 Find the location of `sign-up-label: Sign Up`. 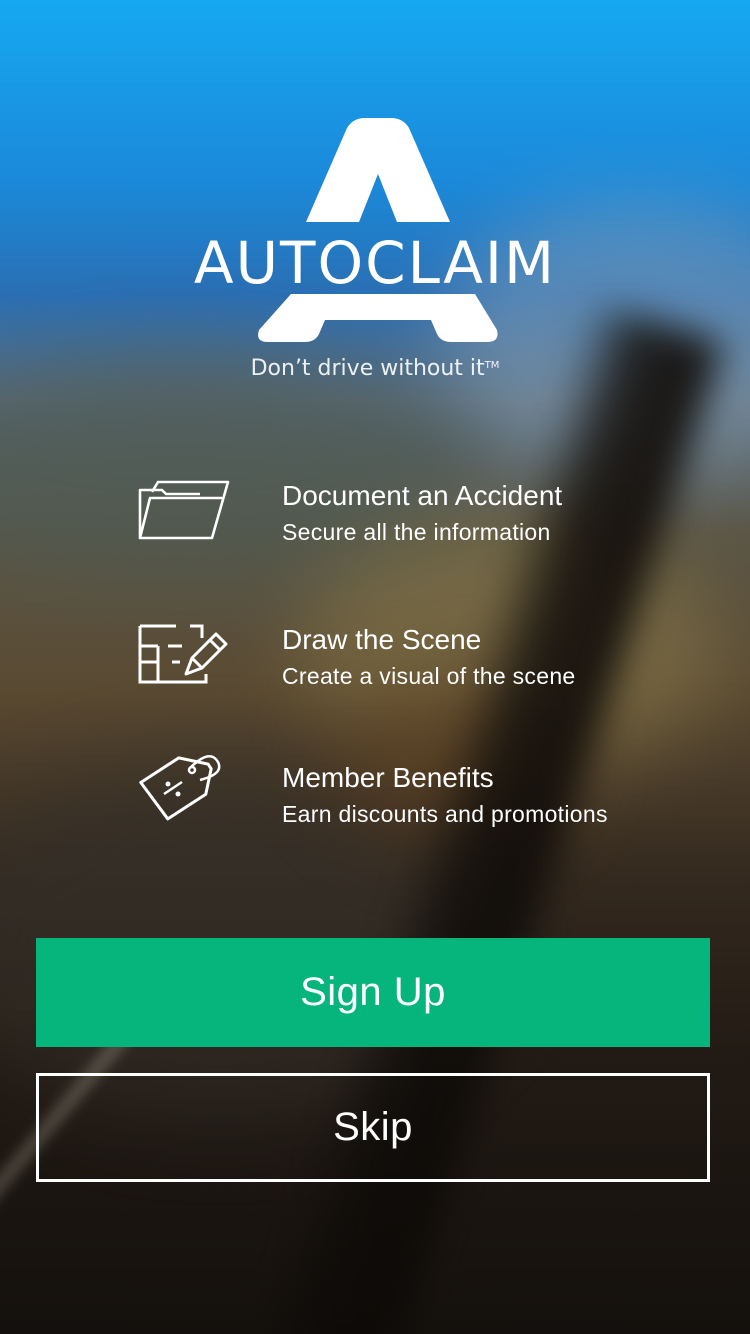

sign-up-label: Sign Up is located at coordinates (373, 992).